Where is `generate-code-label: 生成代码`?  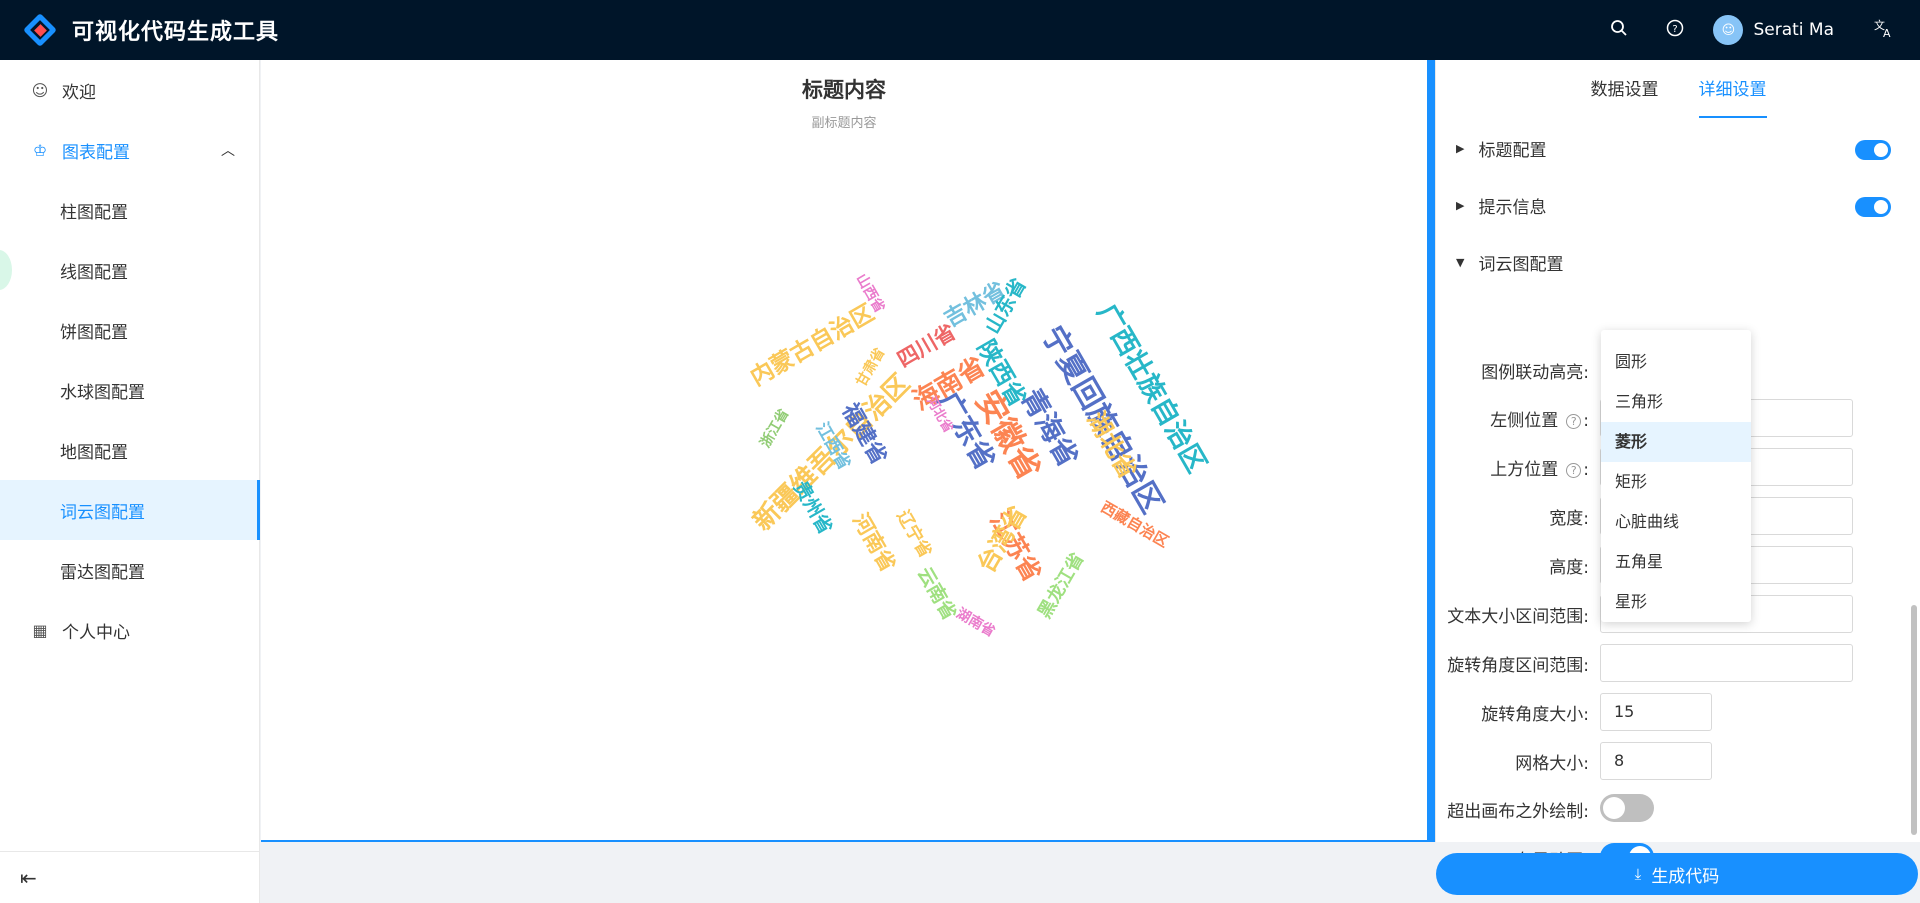
generate-code-label: 生成代码 is located at coordinates (1685, 876).